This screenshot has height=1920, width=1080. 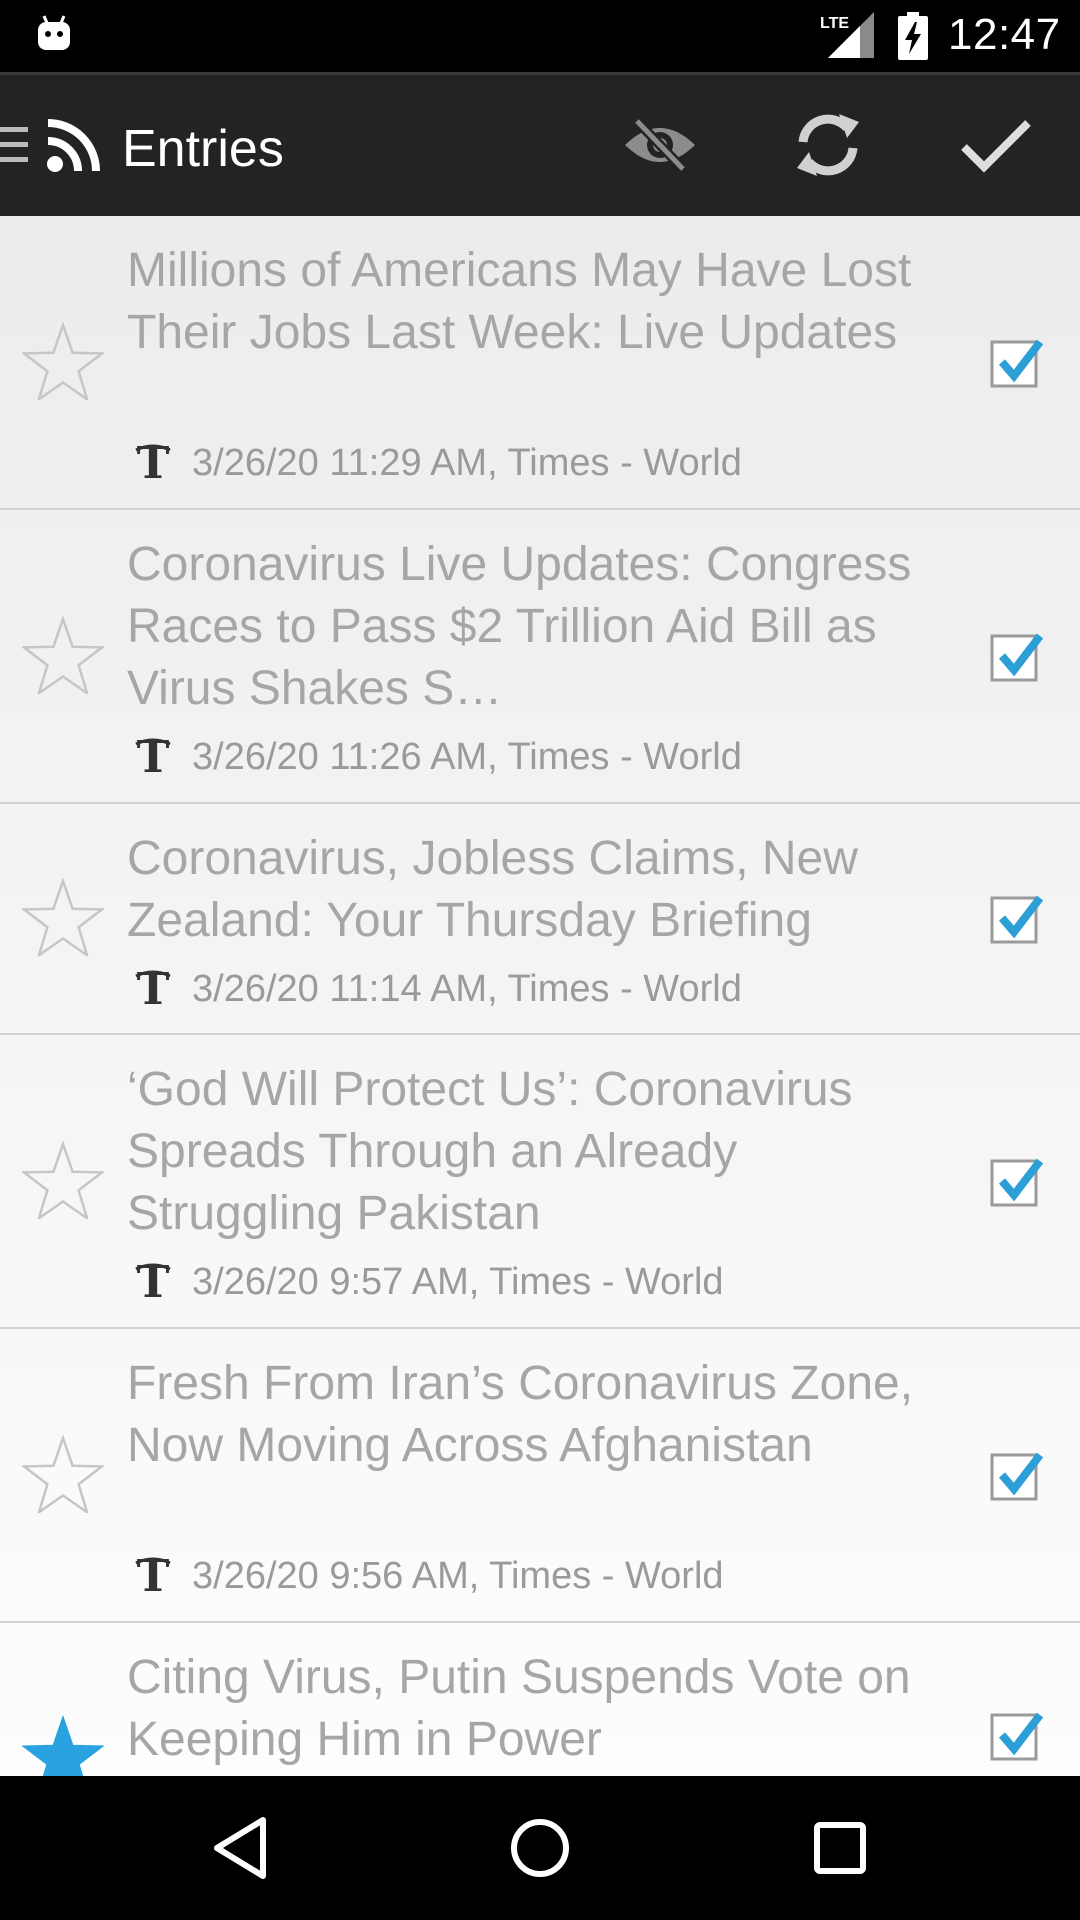 I want to click on entry-date-source: 3/26/20 11:29 AM, Times - World, so click(x=467, y=462).